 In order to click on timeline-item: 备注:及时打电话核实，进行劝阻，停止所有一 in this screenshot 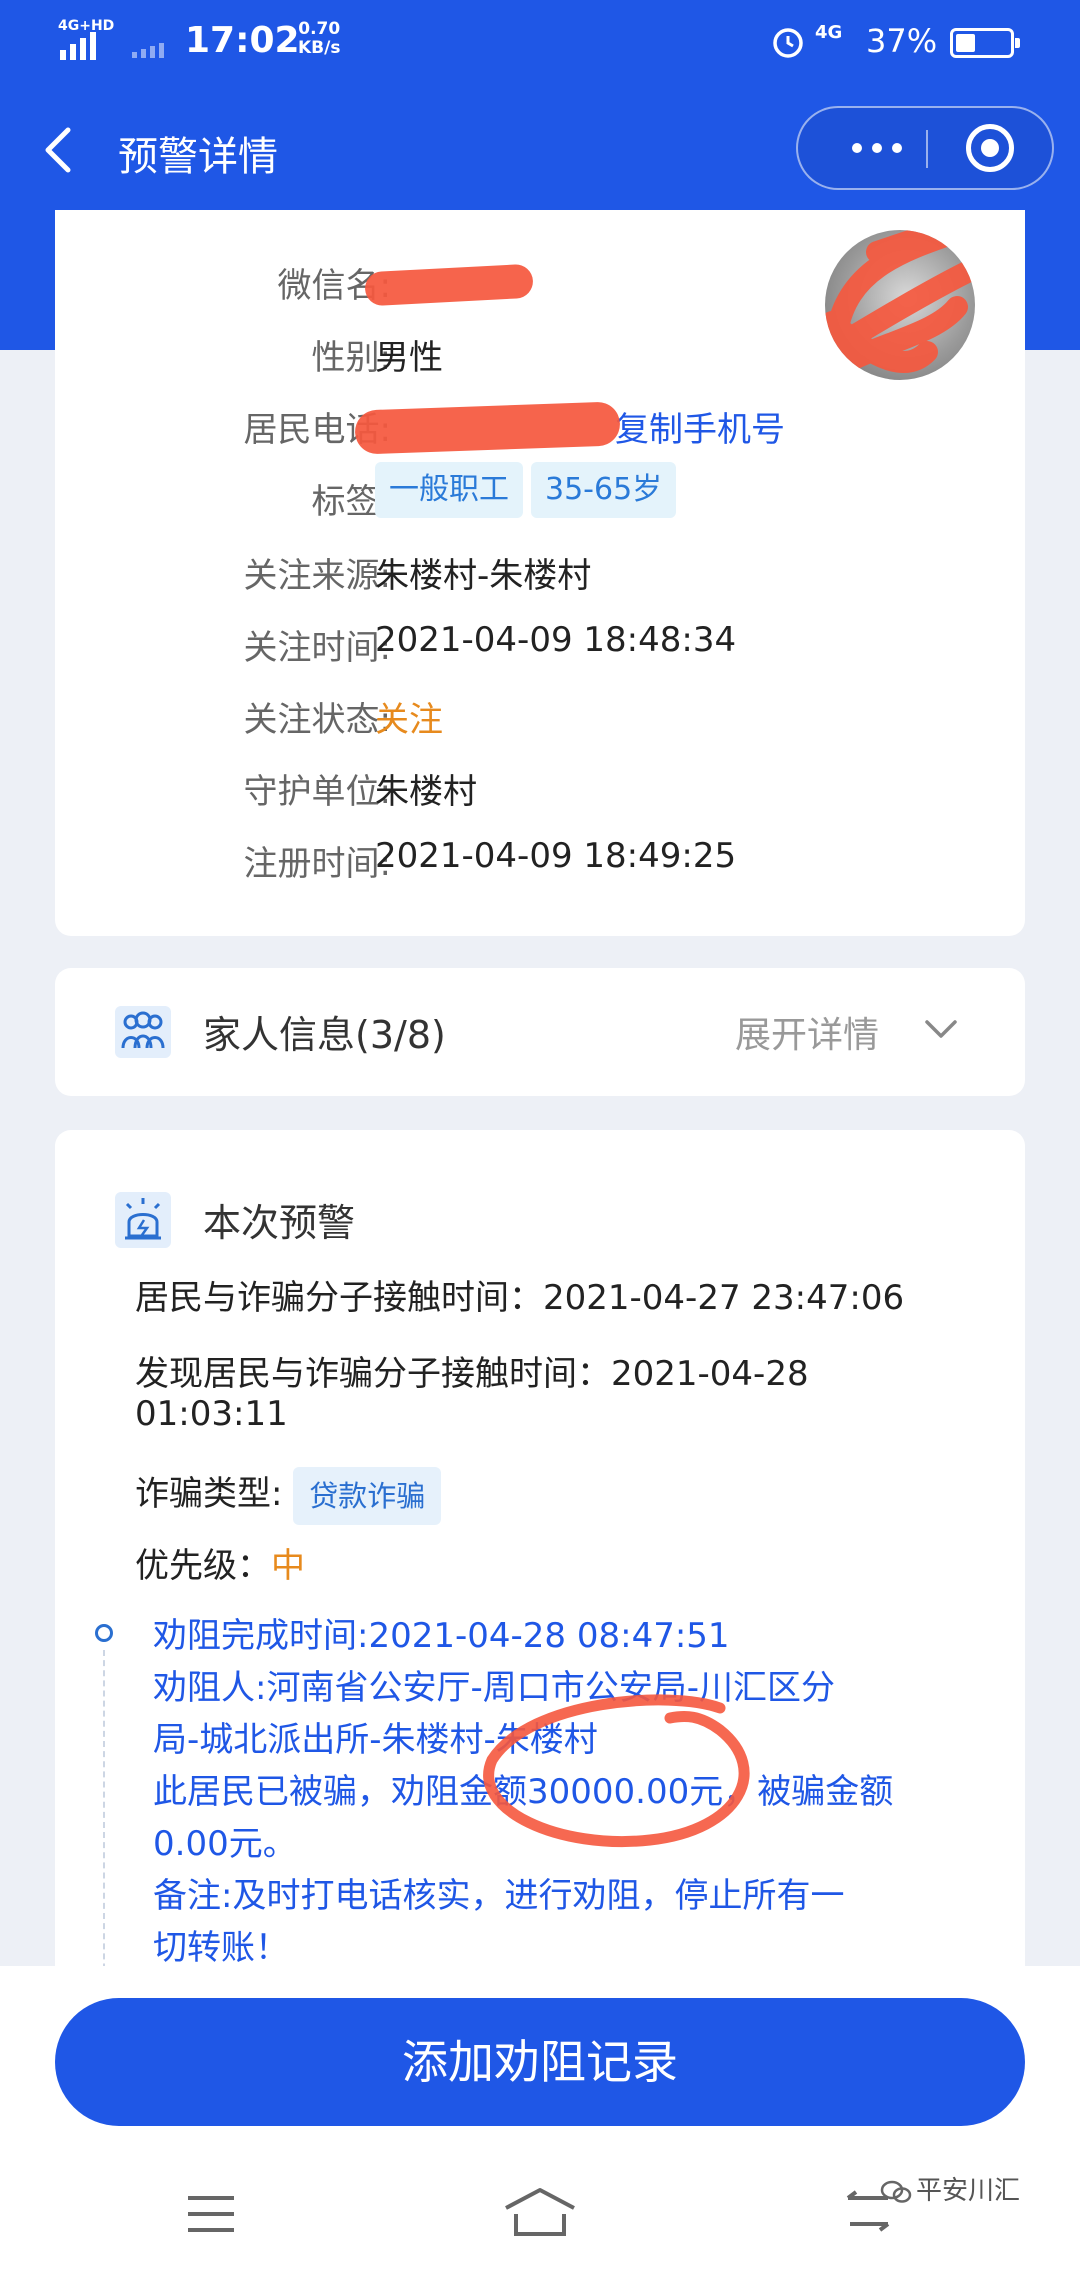, I will do `click(499, 1896)`.